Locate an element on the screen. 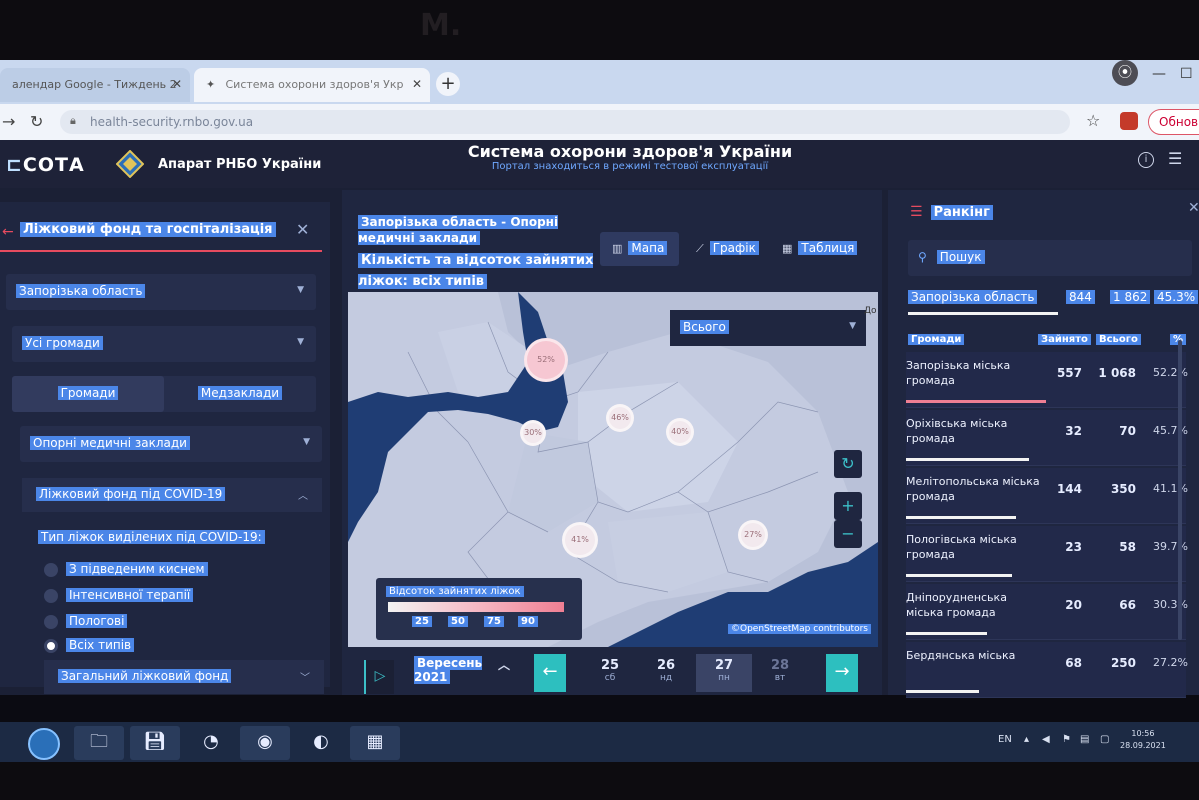 The height and width of the screenshot is (800, 1199). chart-icon: ⟋ is located at coordinates (700, 248).